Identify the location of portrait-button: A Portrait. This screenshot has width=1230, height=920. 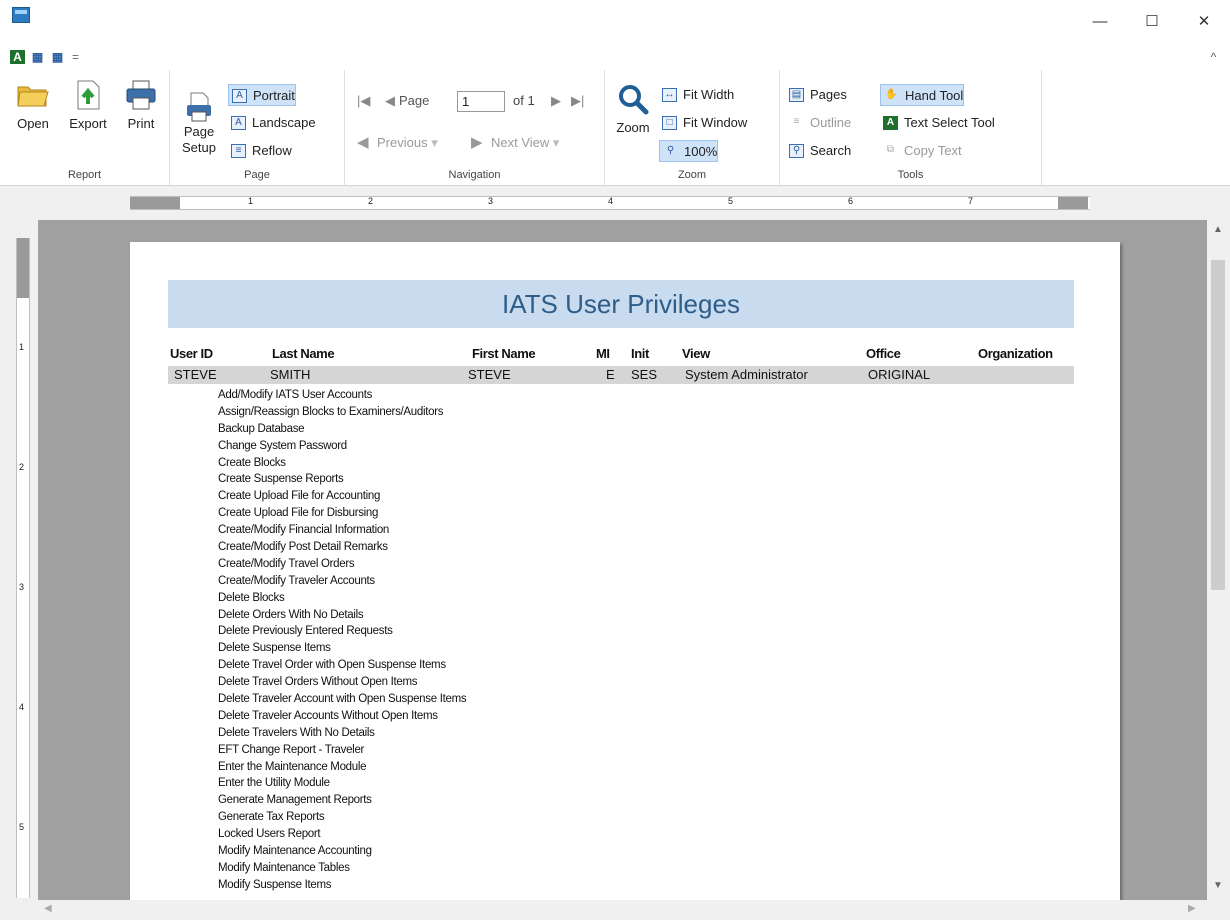
(262, 95).